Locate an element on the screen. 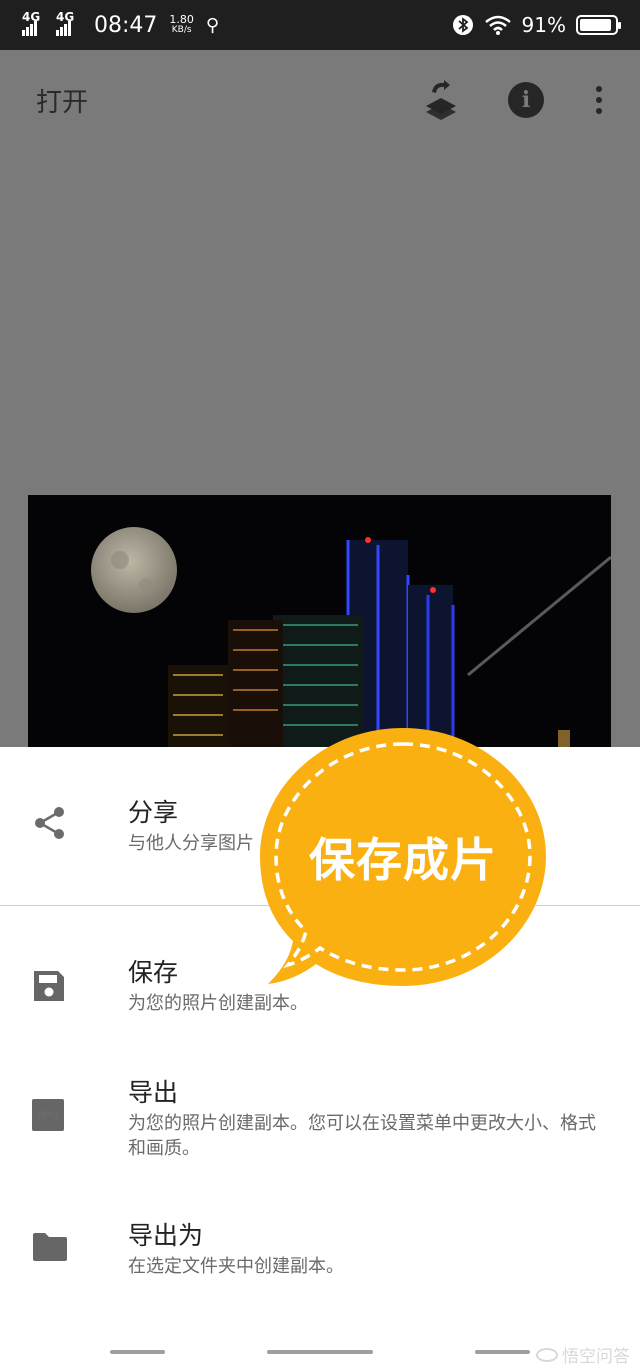 This screenshot has width=640, height=1372. watermark: 悟空问答 is located at coordinates (583, 1354).